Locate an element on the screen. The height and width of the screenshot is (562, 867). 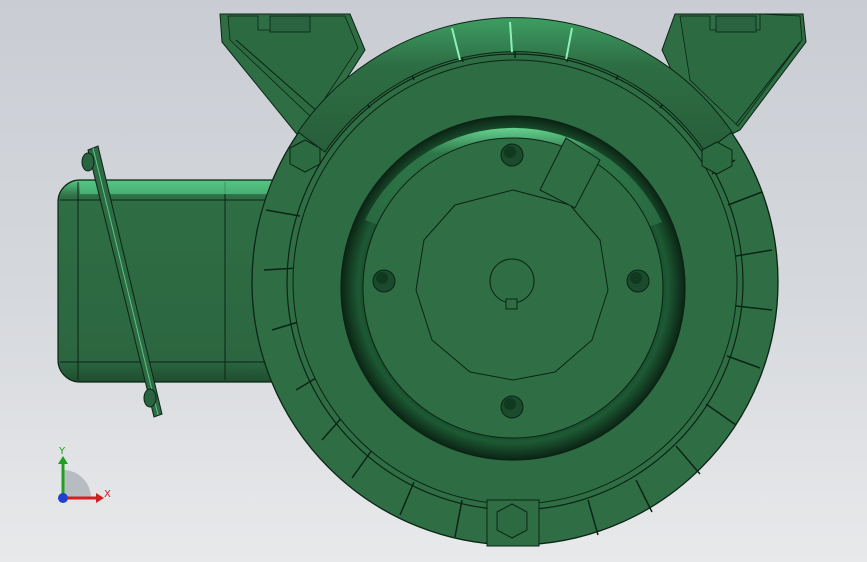
x-axis-label: X is located at coordinates (107, 494).